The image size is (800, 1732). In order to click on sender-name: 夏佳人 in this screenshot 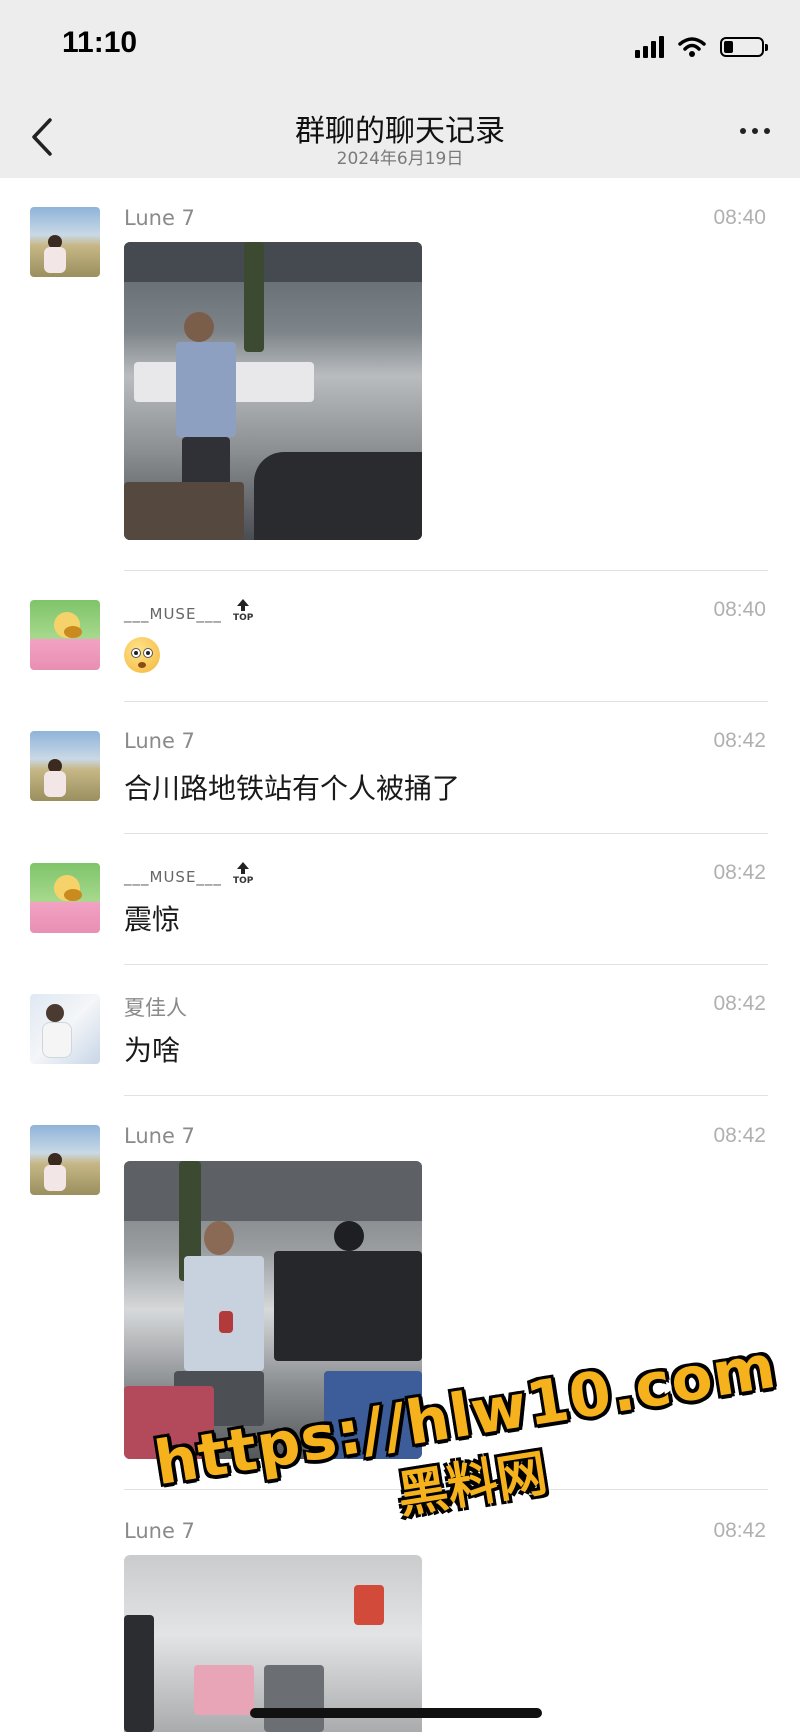, I will do `click(155, 1008)`.